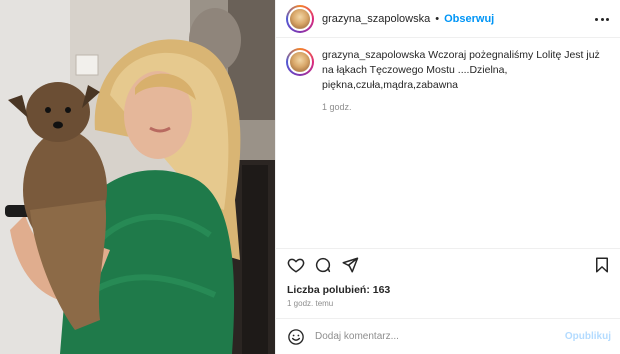  What do you see at coordinates (350, 265) in the screenshot?
I see `send-icon` at bounding box center [350, 265].